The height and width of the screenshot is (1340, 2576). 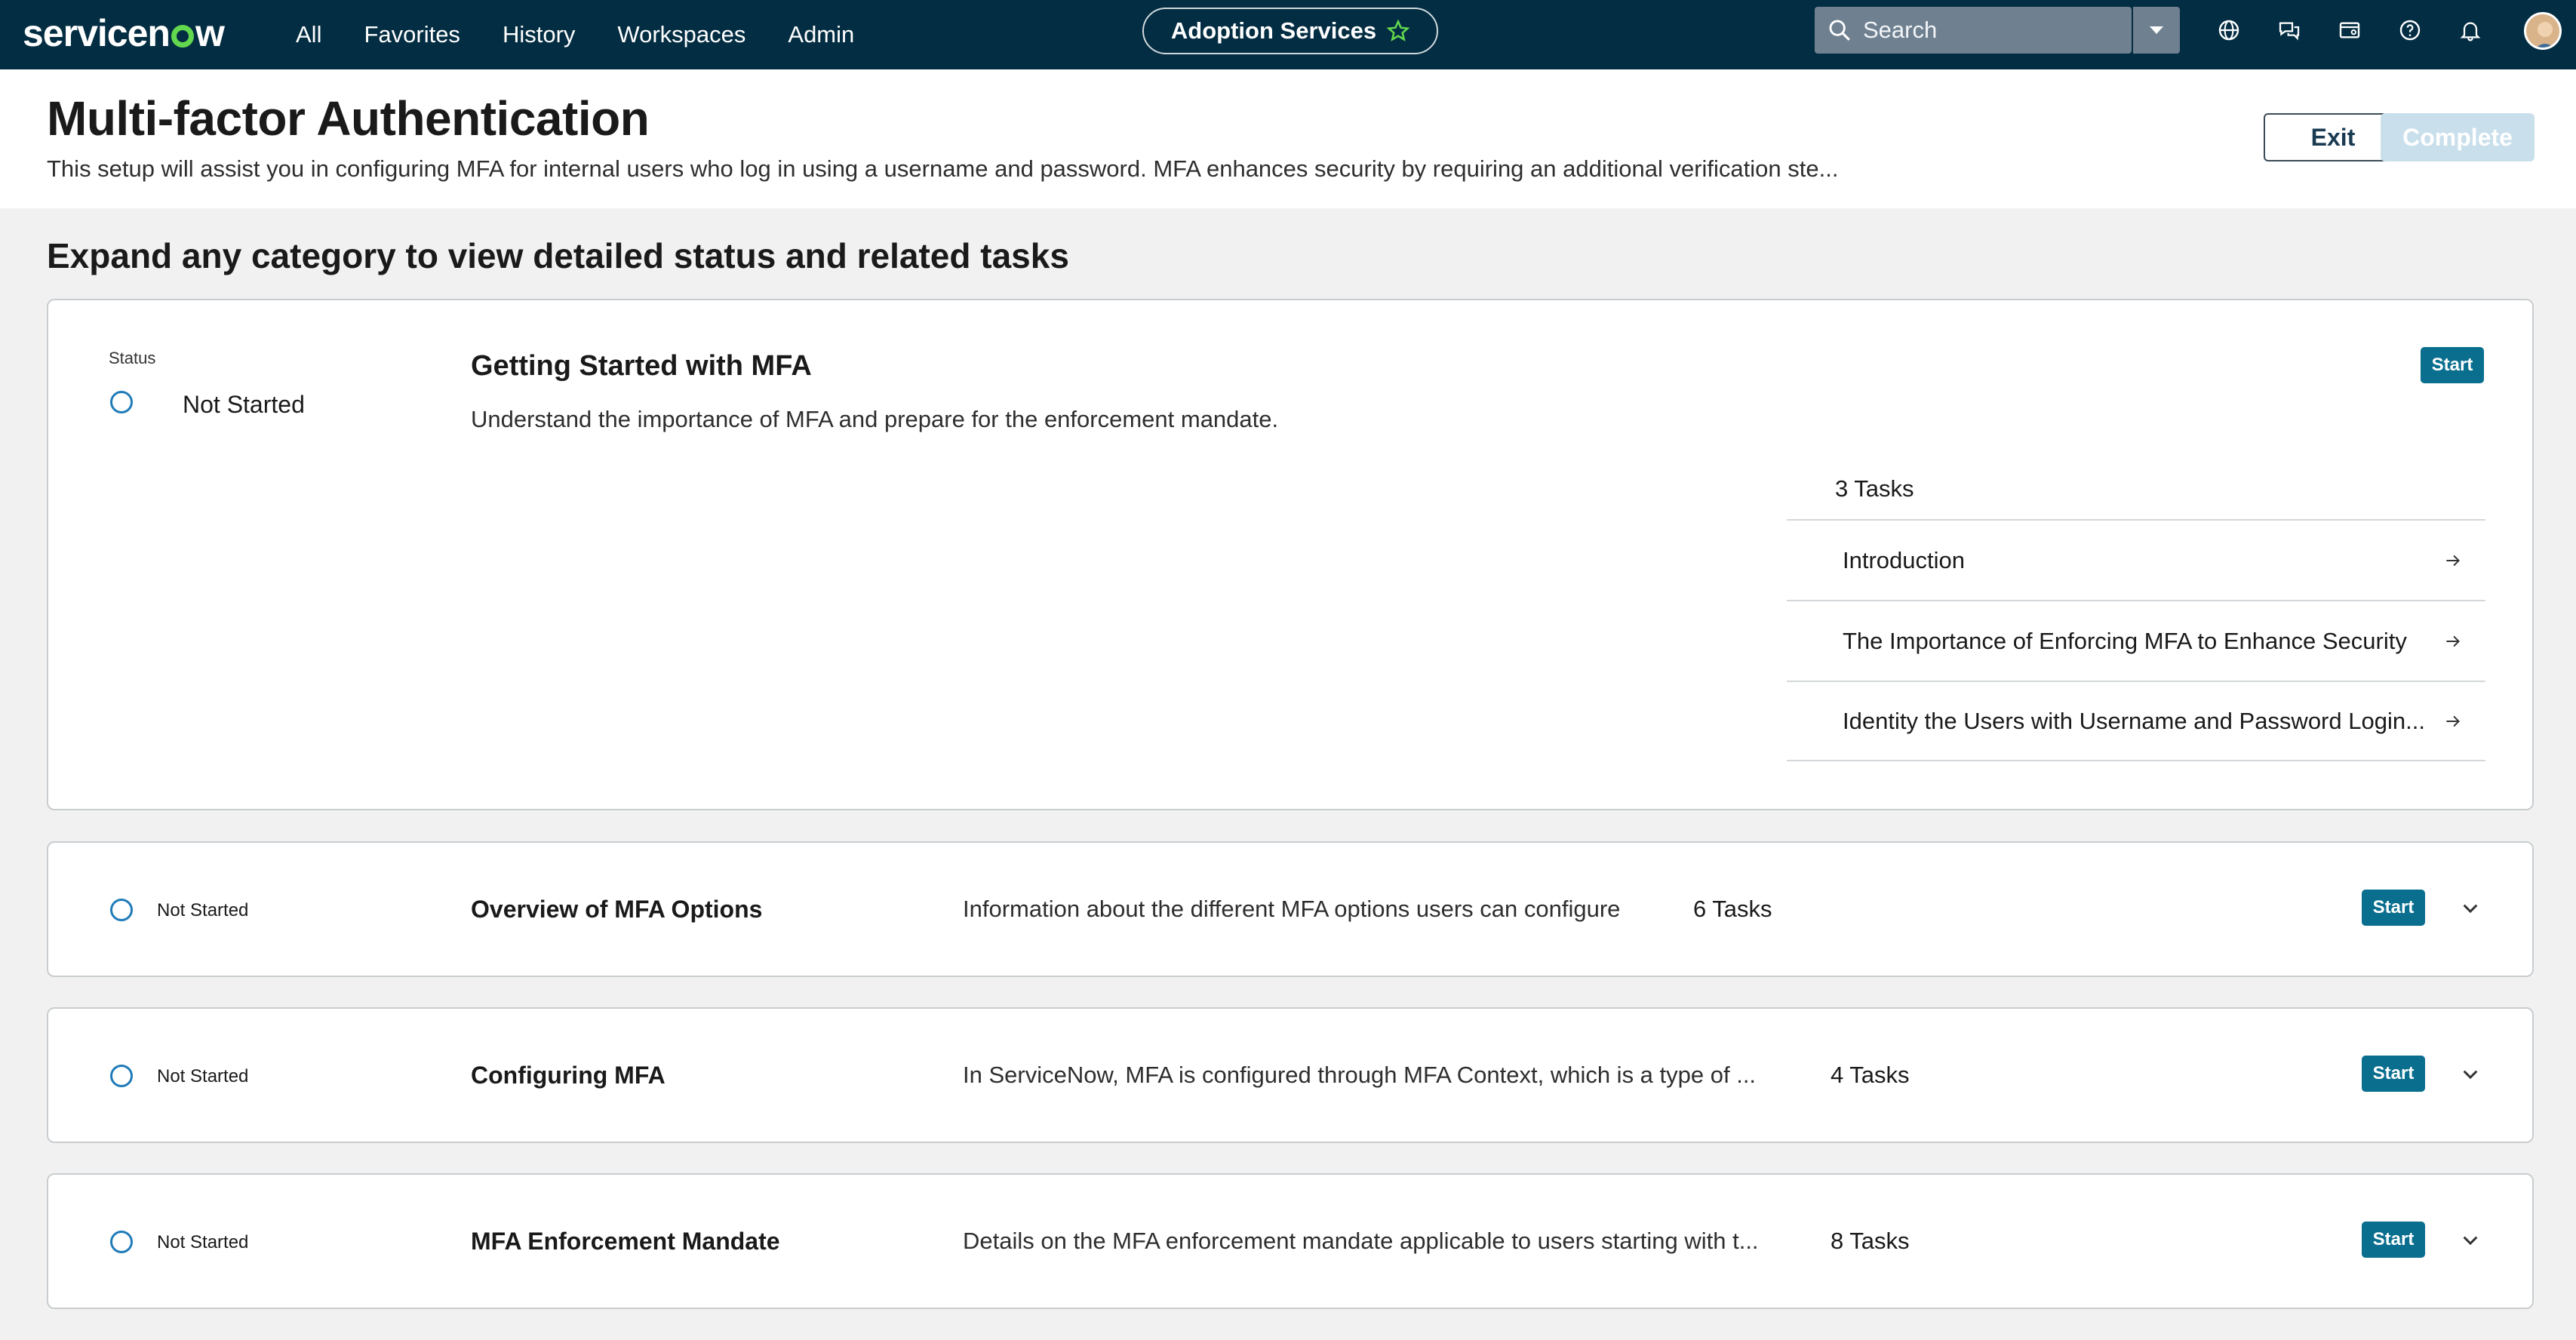 I want to click on user-avatar, so click(x=2543, y=31).